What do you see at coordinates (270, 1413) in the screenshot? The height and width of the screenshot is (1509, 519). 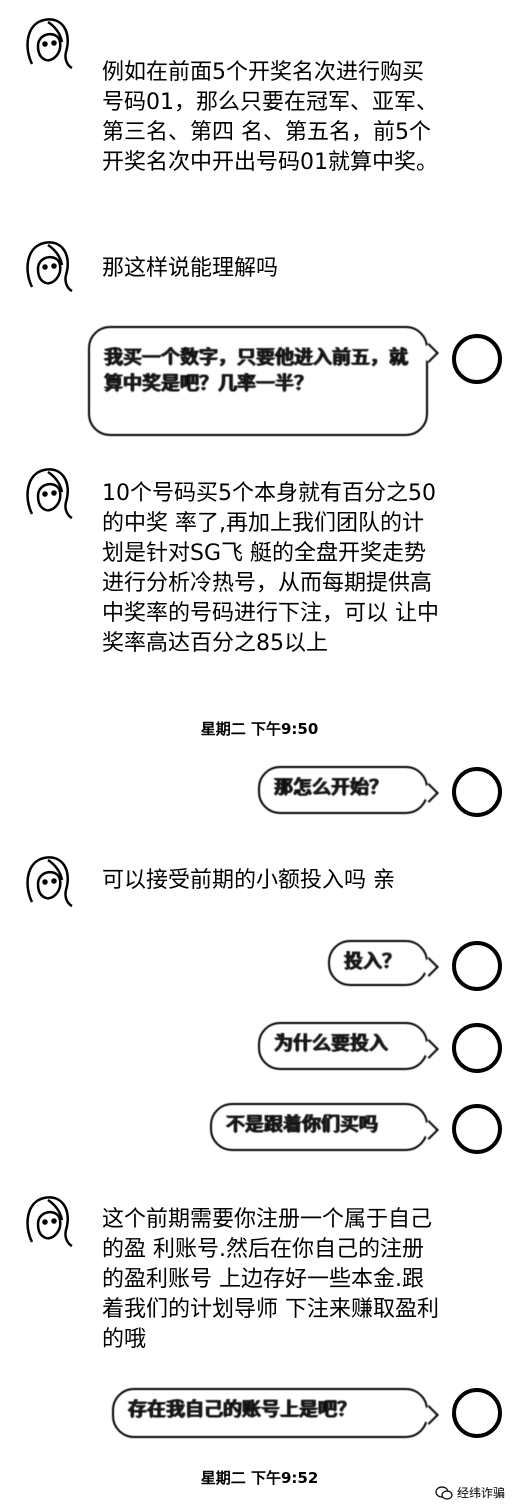 I see `sent-message-bubble: 存在我自己的账号上是吧？` at bounding box center [270, 1413].